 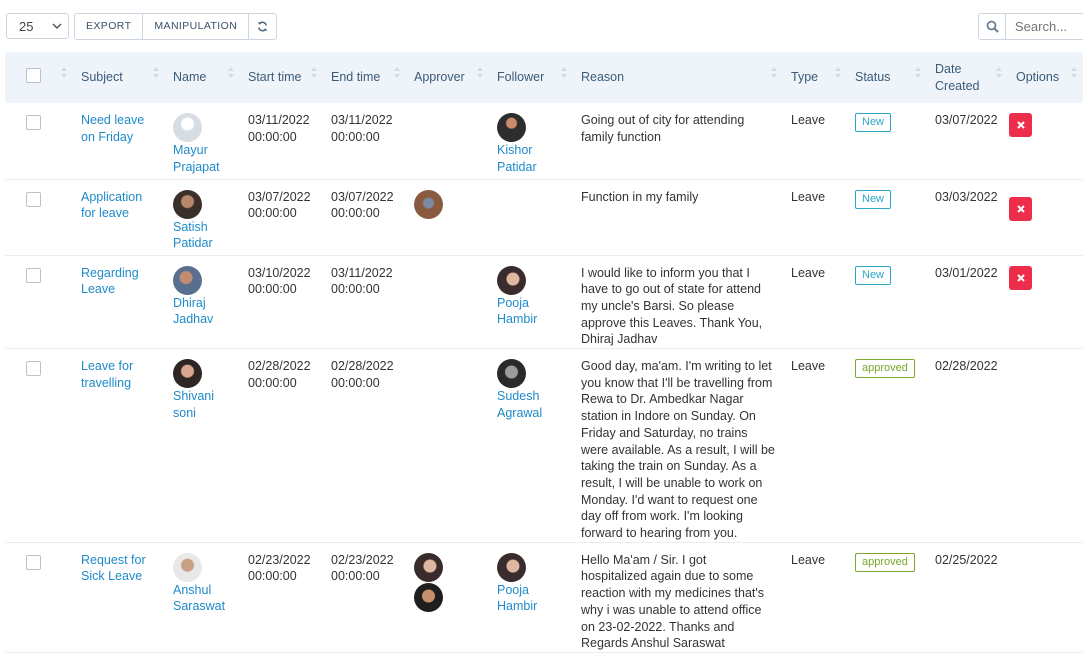 I want to click on date-created-cell: 03/03/2022, so click(x=967, y=217).